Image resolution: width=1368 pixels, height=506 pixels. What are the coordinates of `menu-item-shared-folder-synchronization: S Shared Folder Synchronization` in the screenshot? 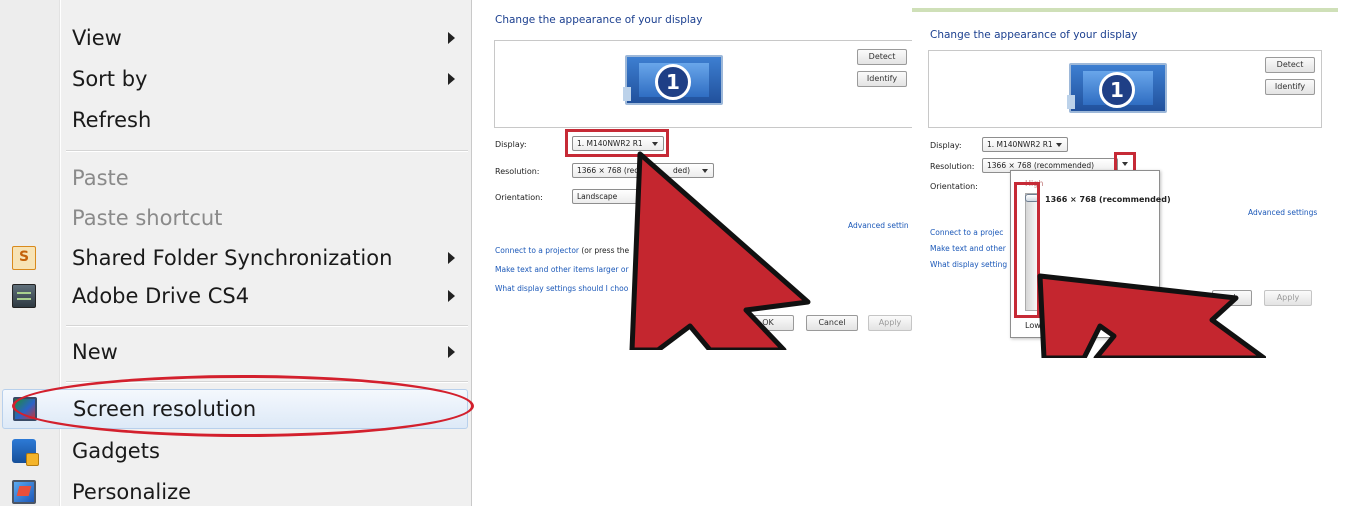 It's located at (235, 258).